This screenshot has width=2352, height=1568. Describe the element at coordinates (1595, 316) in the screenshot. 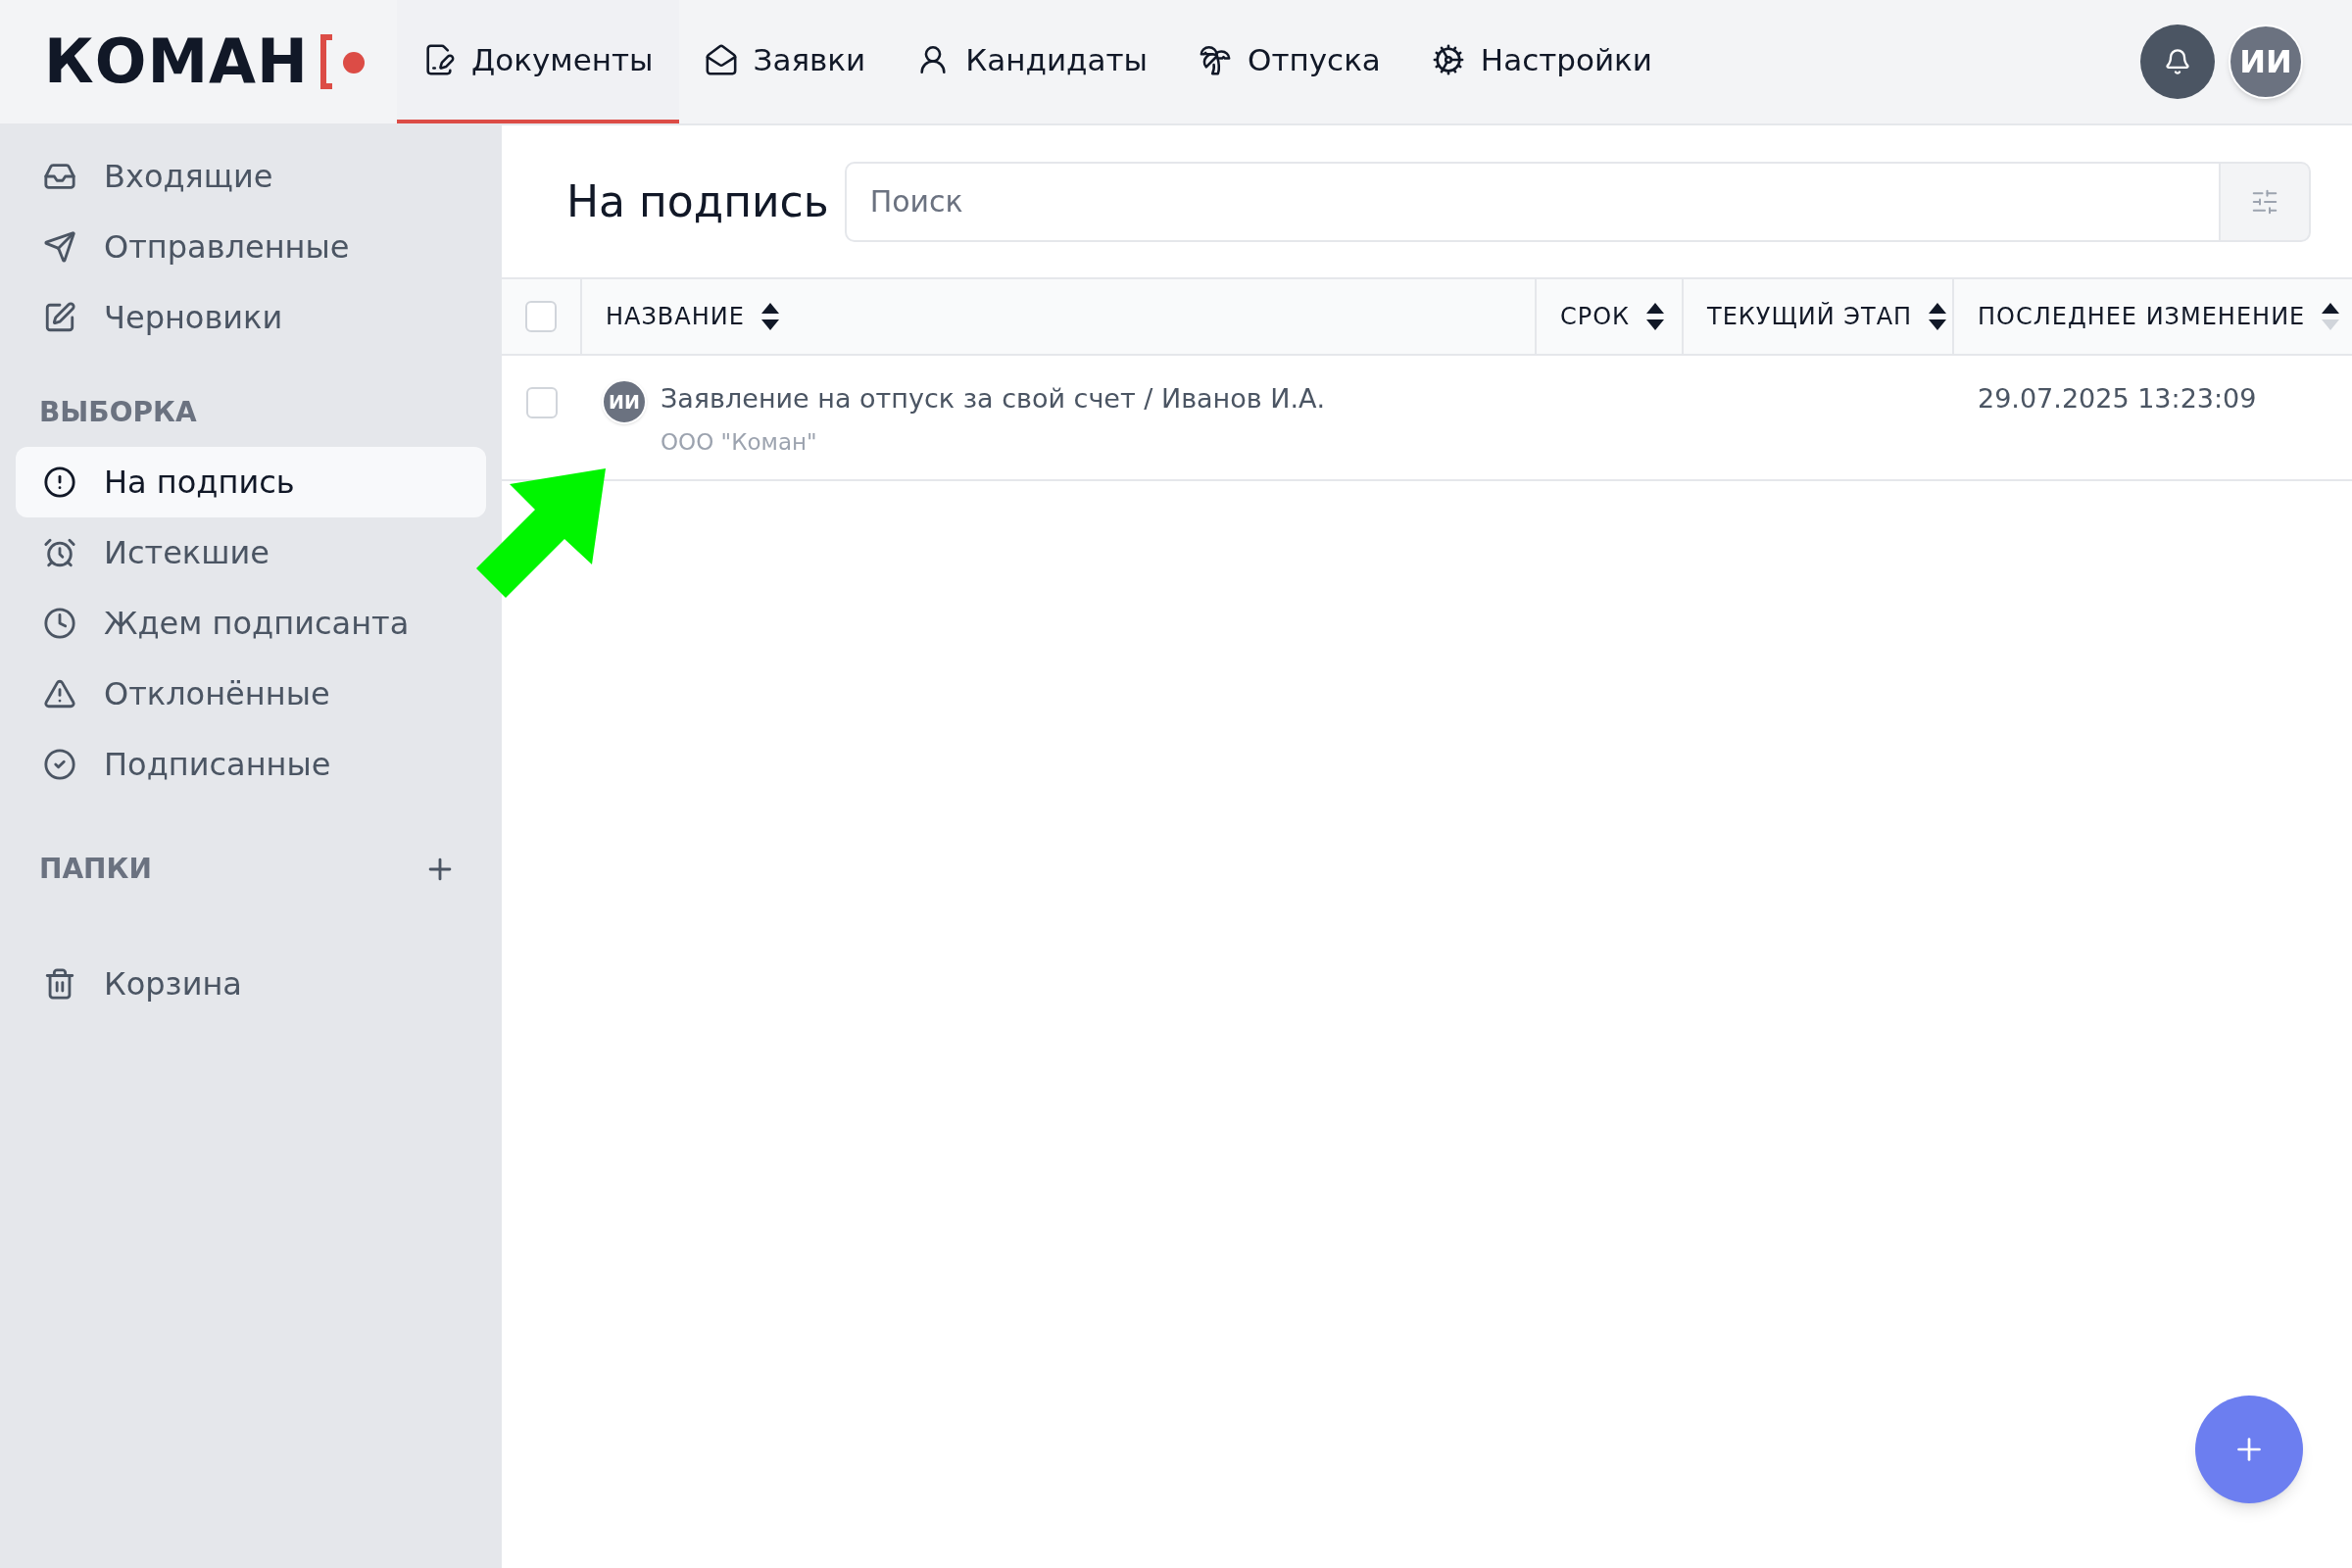

I see `column-header: СРОК` at that location.